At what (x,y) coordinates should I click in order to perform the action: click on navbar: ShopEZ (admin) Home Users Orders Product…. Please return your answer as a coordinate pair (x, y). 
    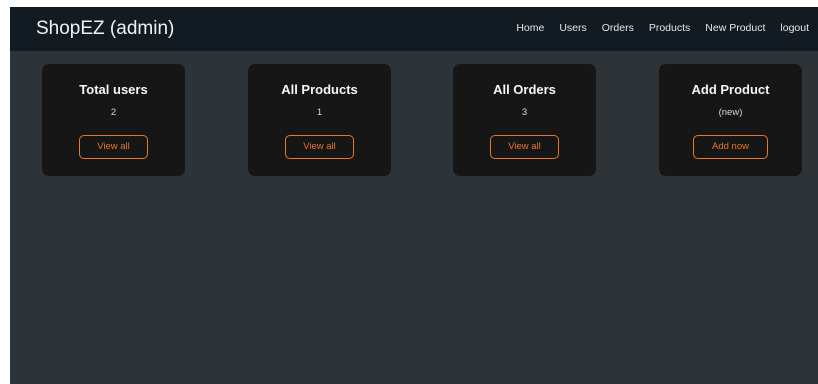
    Looking at the image, I should click on (414, 29).